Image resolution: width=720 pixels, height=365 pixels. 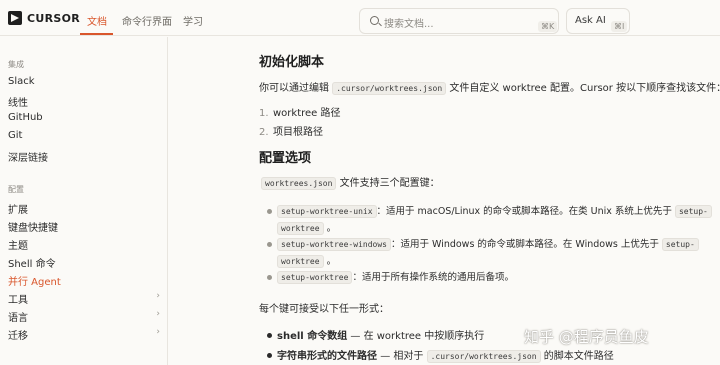 I want to click on ask-ai-button: Ask AI ⌘I, so click(x=598, y=21).